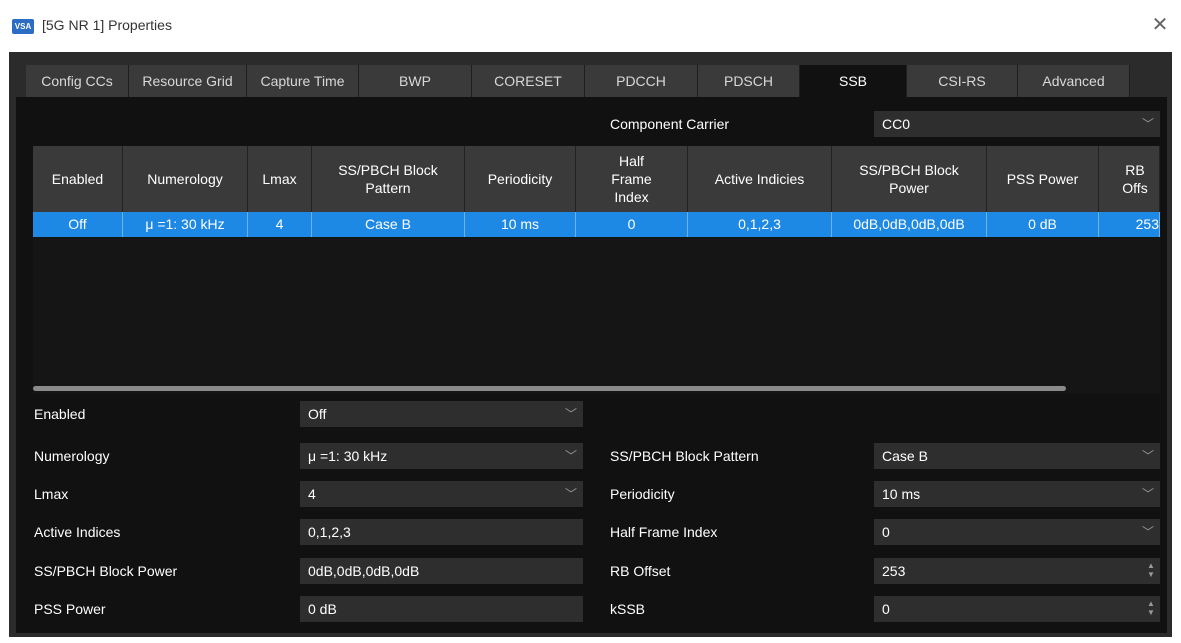  What do you see at coordinates (1043, 224) in the screenshot?
I see `table-cell: 0 dB` at bounding box center [1043, 224].